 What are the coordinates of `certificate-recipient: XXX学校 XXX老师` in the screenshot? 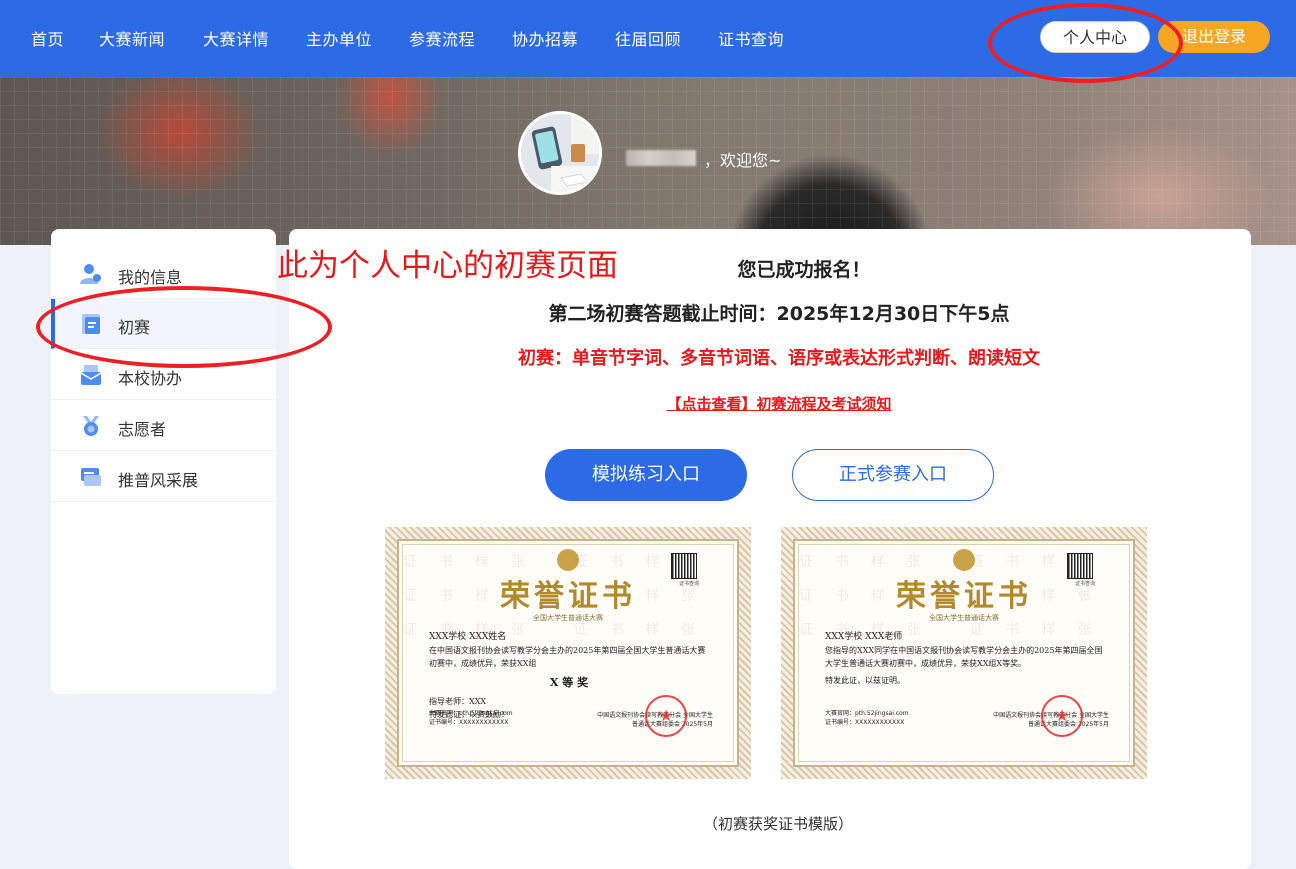 It's located at (864, 637).